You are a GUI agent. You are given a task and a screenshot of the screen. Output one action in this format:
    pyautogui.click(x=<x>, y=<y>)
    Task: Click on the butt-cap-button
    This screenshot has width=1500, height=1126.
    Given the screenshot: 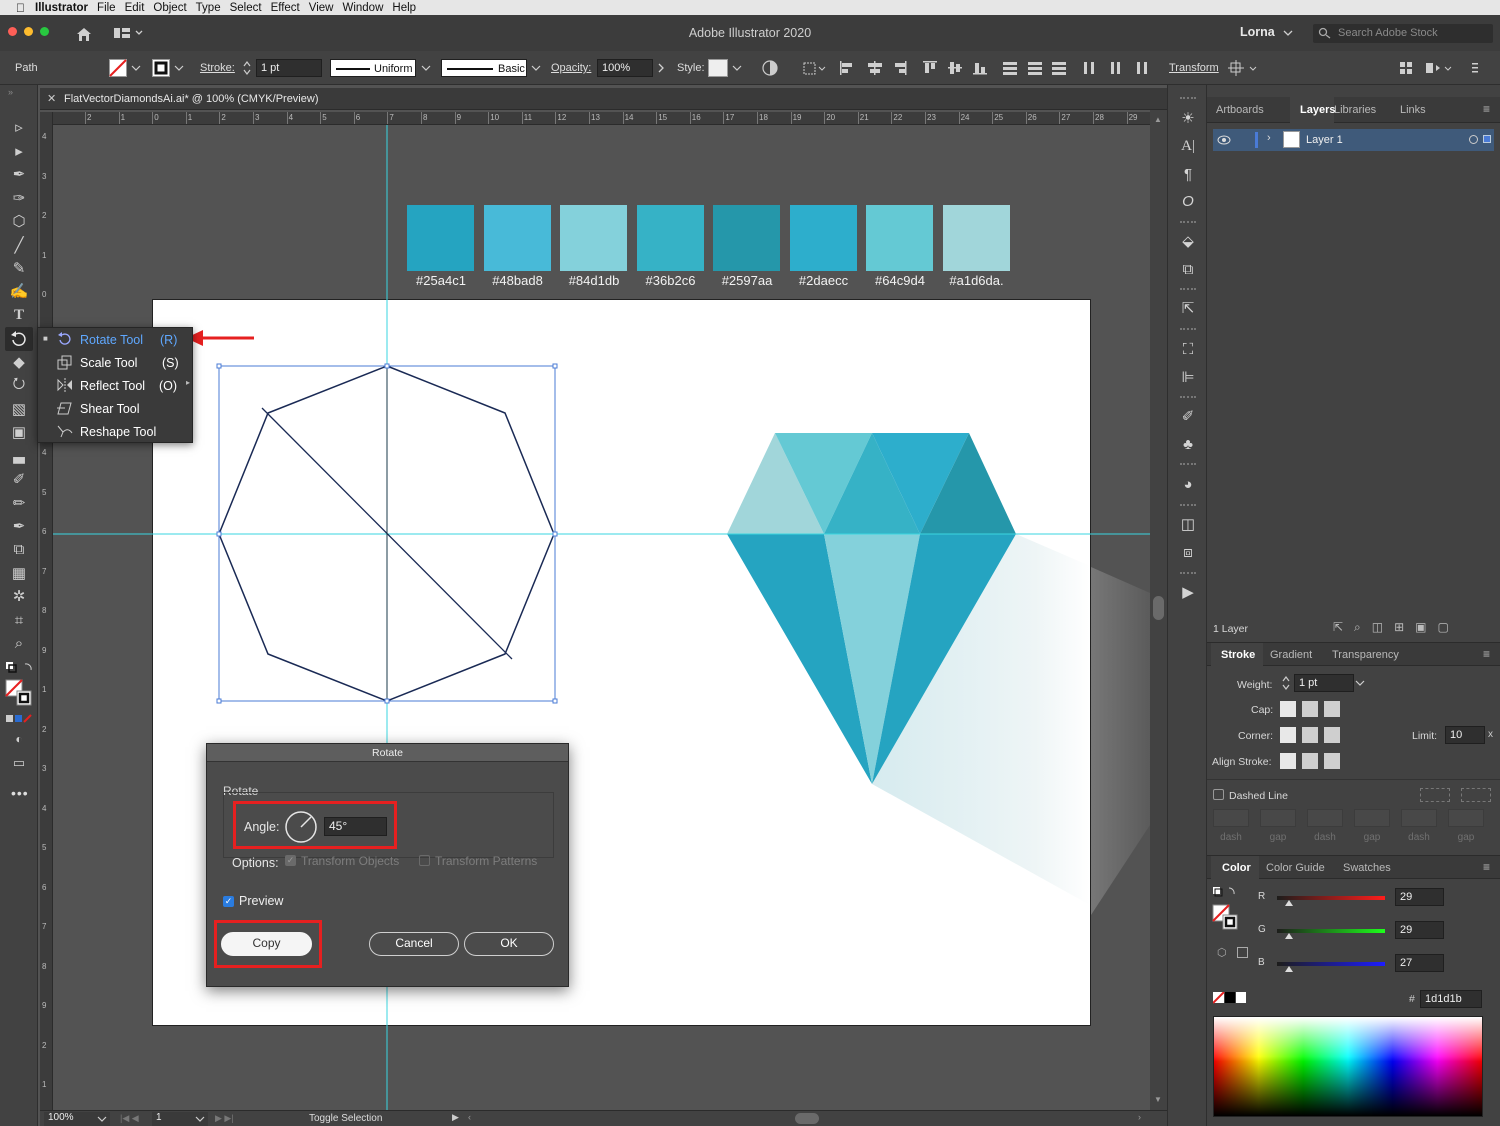 What is the action you would take?
    pyautogui.click(x=1288, y=709)
    